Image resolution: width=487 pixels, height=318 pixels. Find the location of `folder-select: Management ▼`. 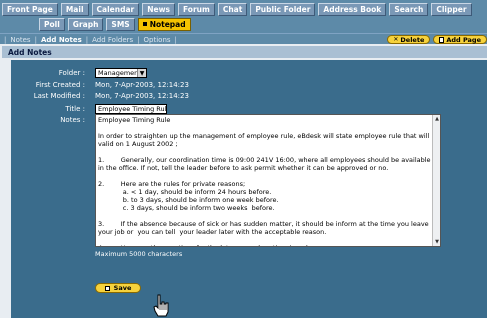

folder-select: Management ▼ is located at coordinates (121, 73).